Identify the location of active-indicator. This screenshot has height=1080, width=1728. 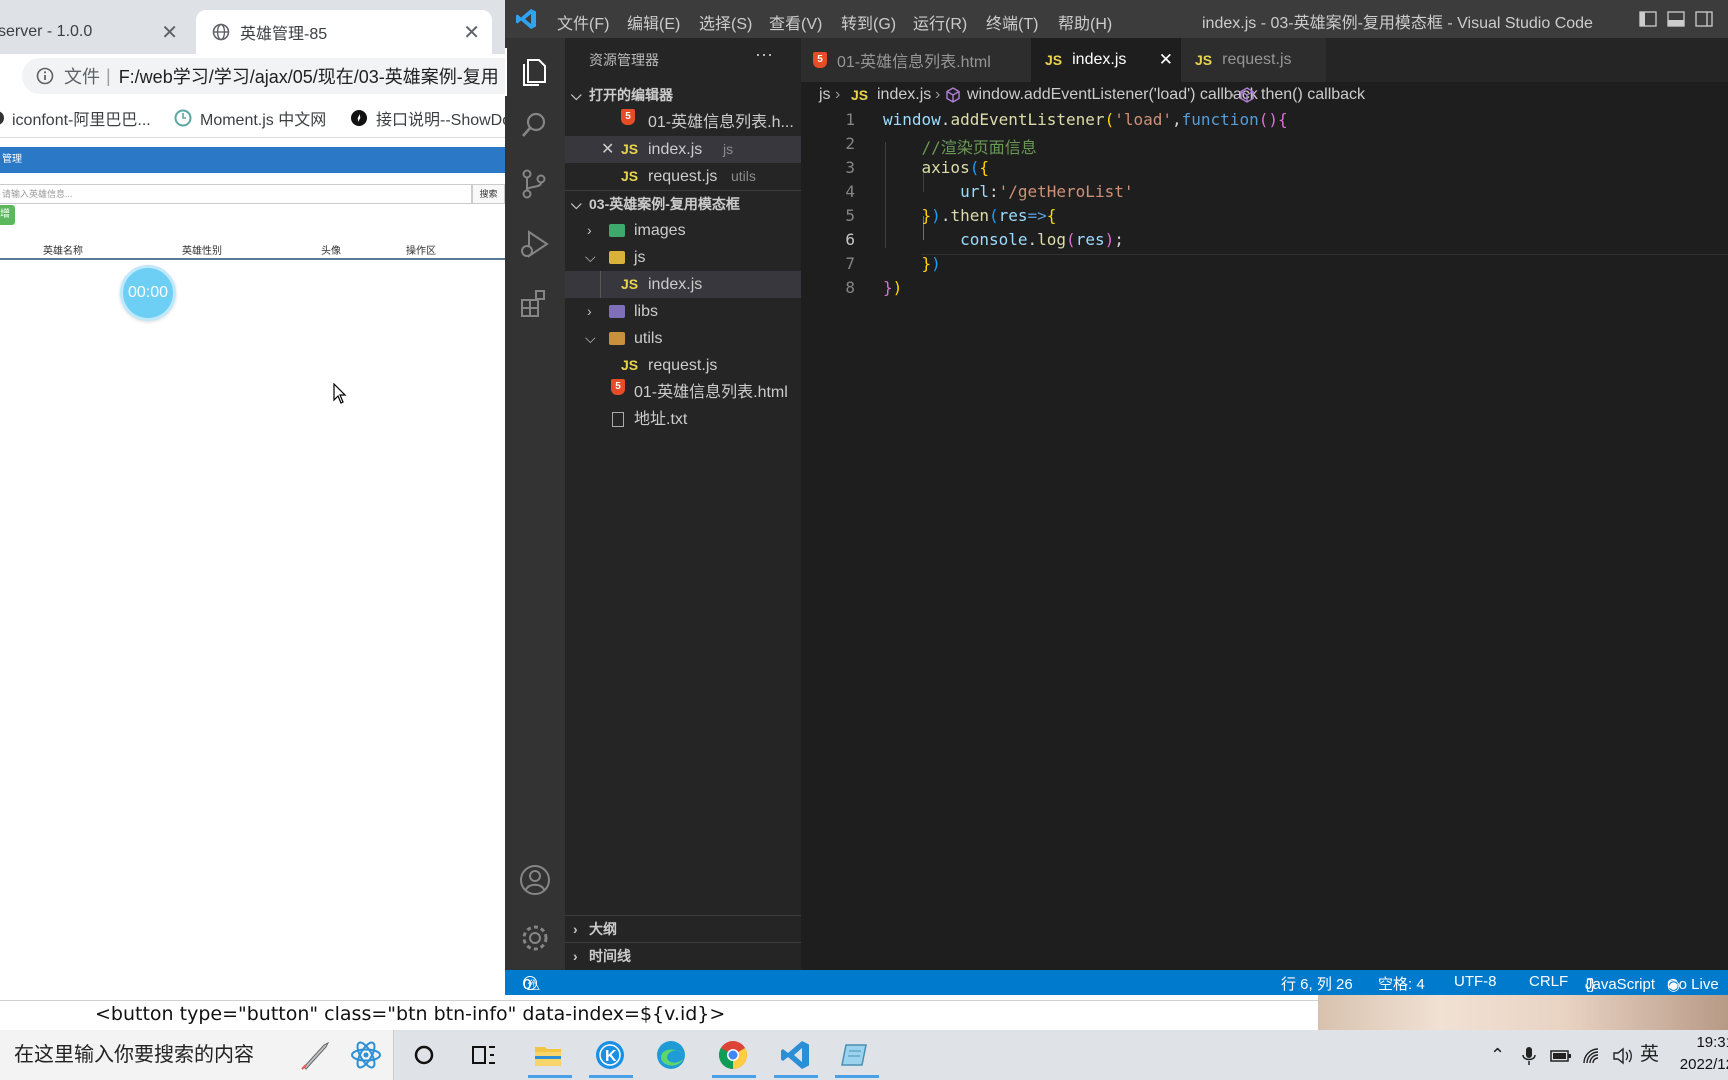
(506, 72).